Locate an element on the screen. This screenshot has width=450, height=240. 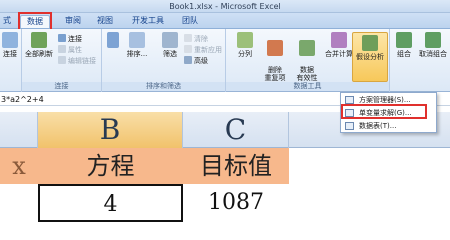
sort-az-button is located at coordinates (113, 41).